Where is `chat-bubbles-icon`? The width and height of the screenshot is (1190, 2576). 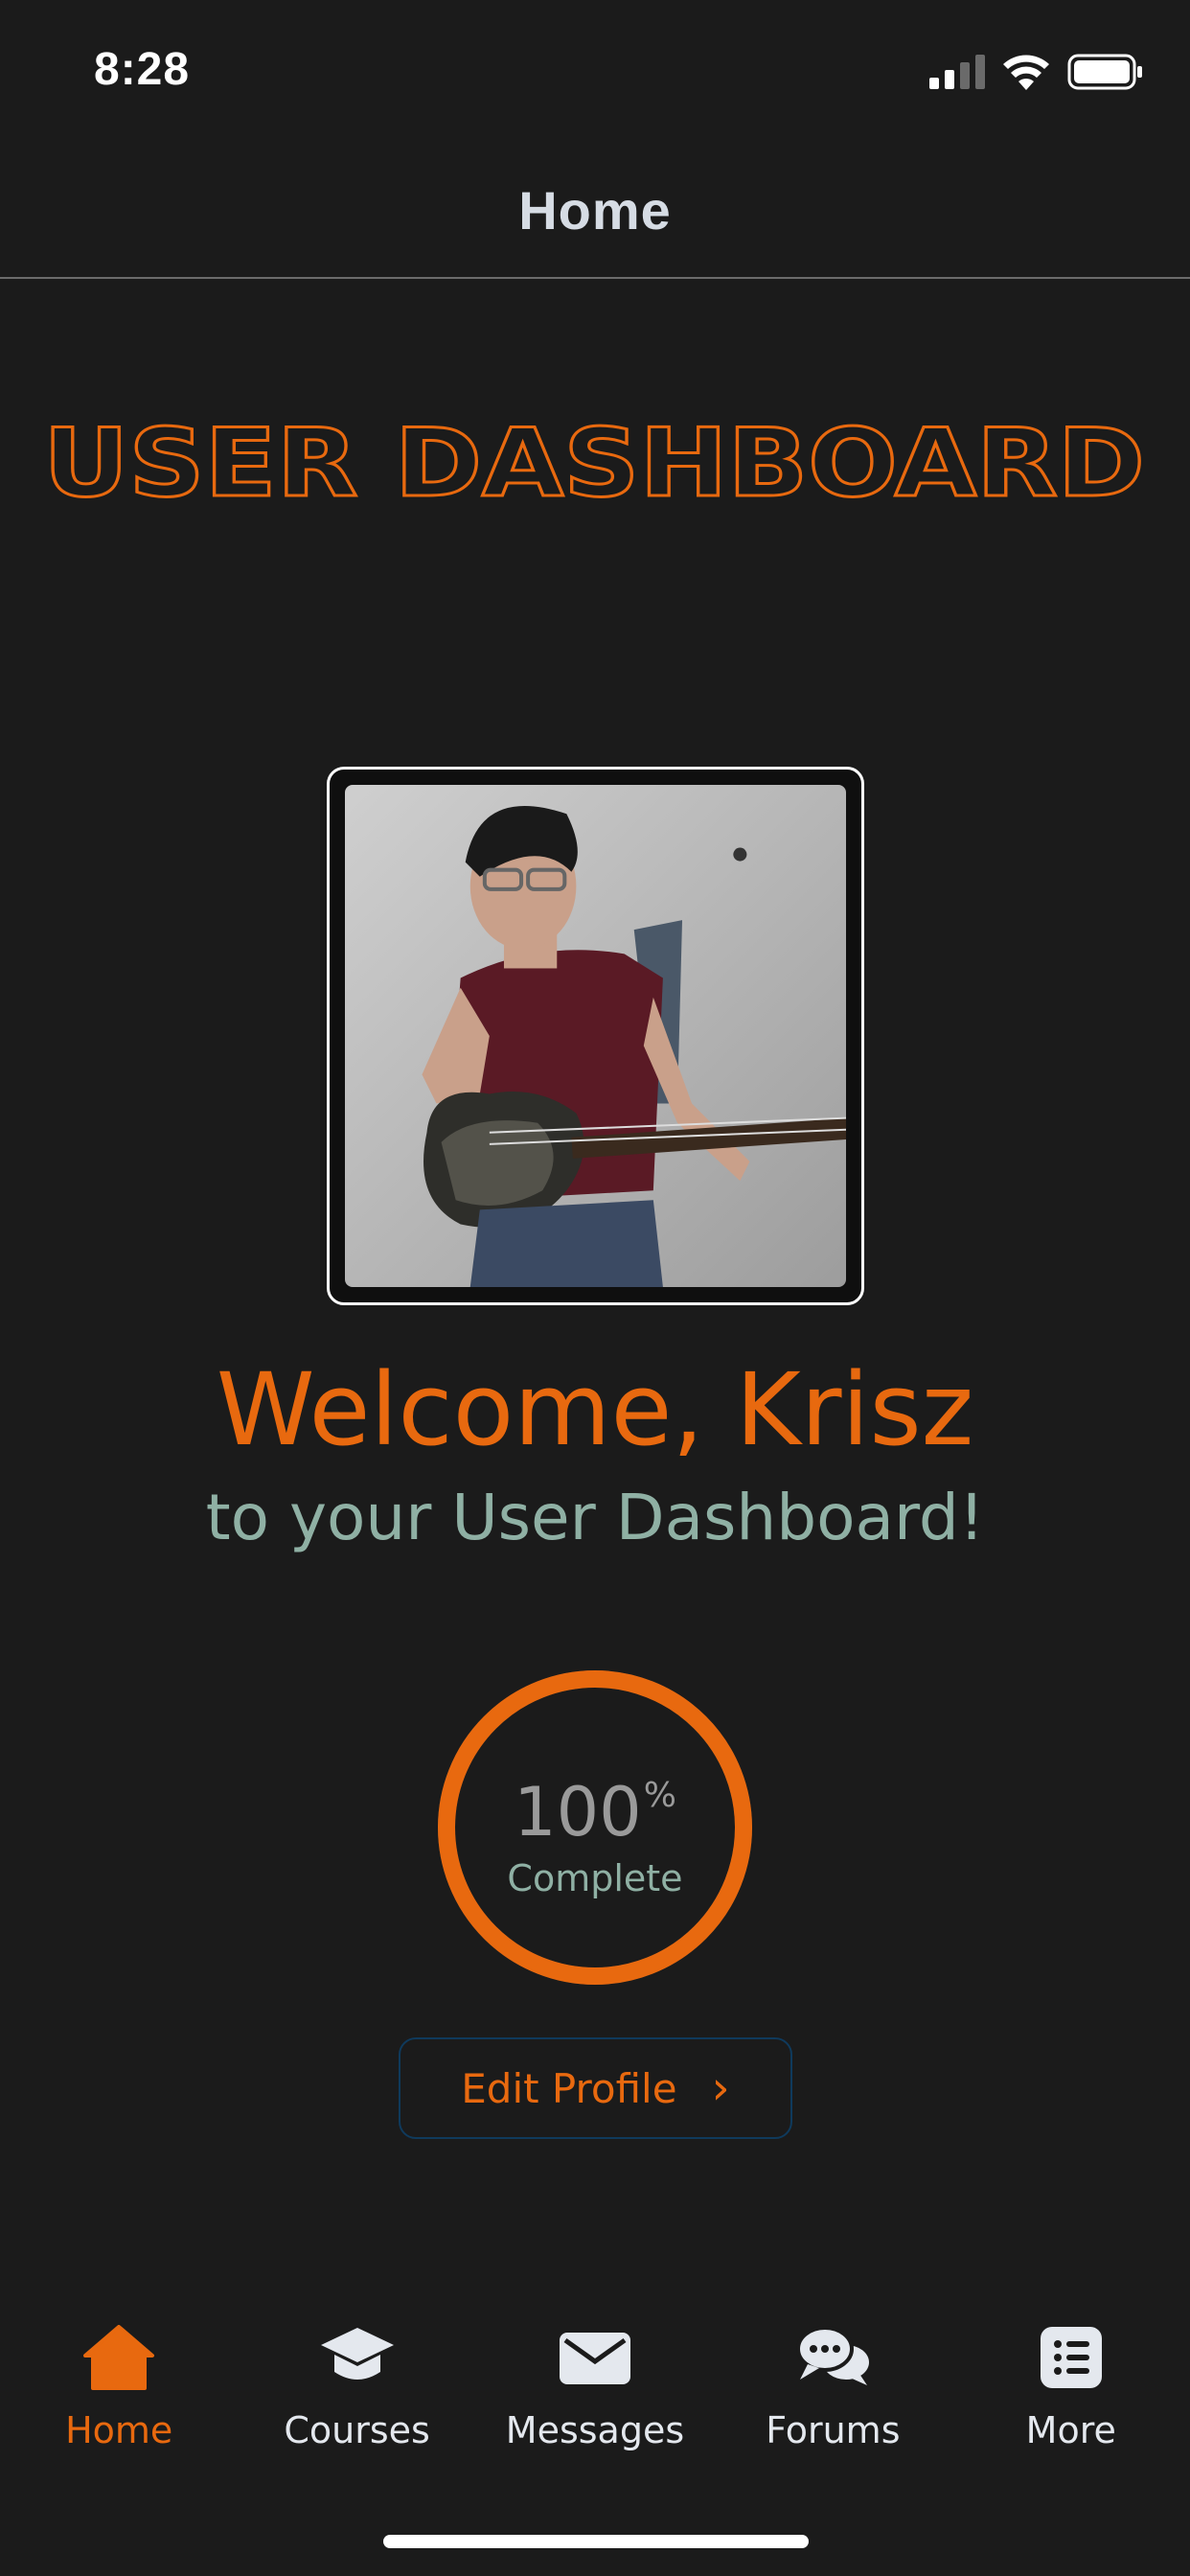 chat-bubbles-icon is located at coordinates (833, 2355).